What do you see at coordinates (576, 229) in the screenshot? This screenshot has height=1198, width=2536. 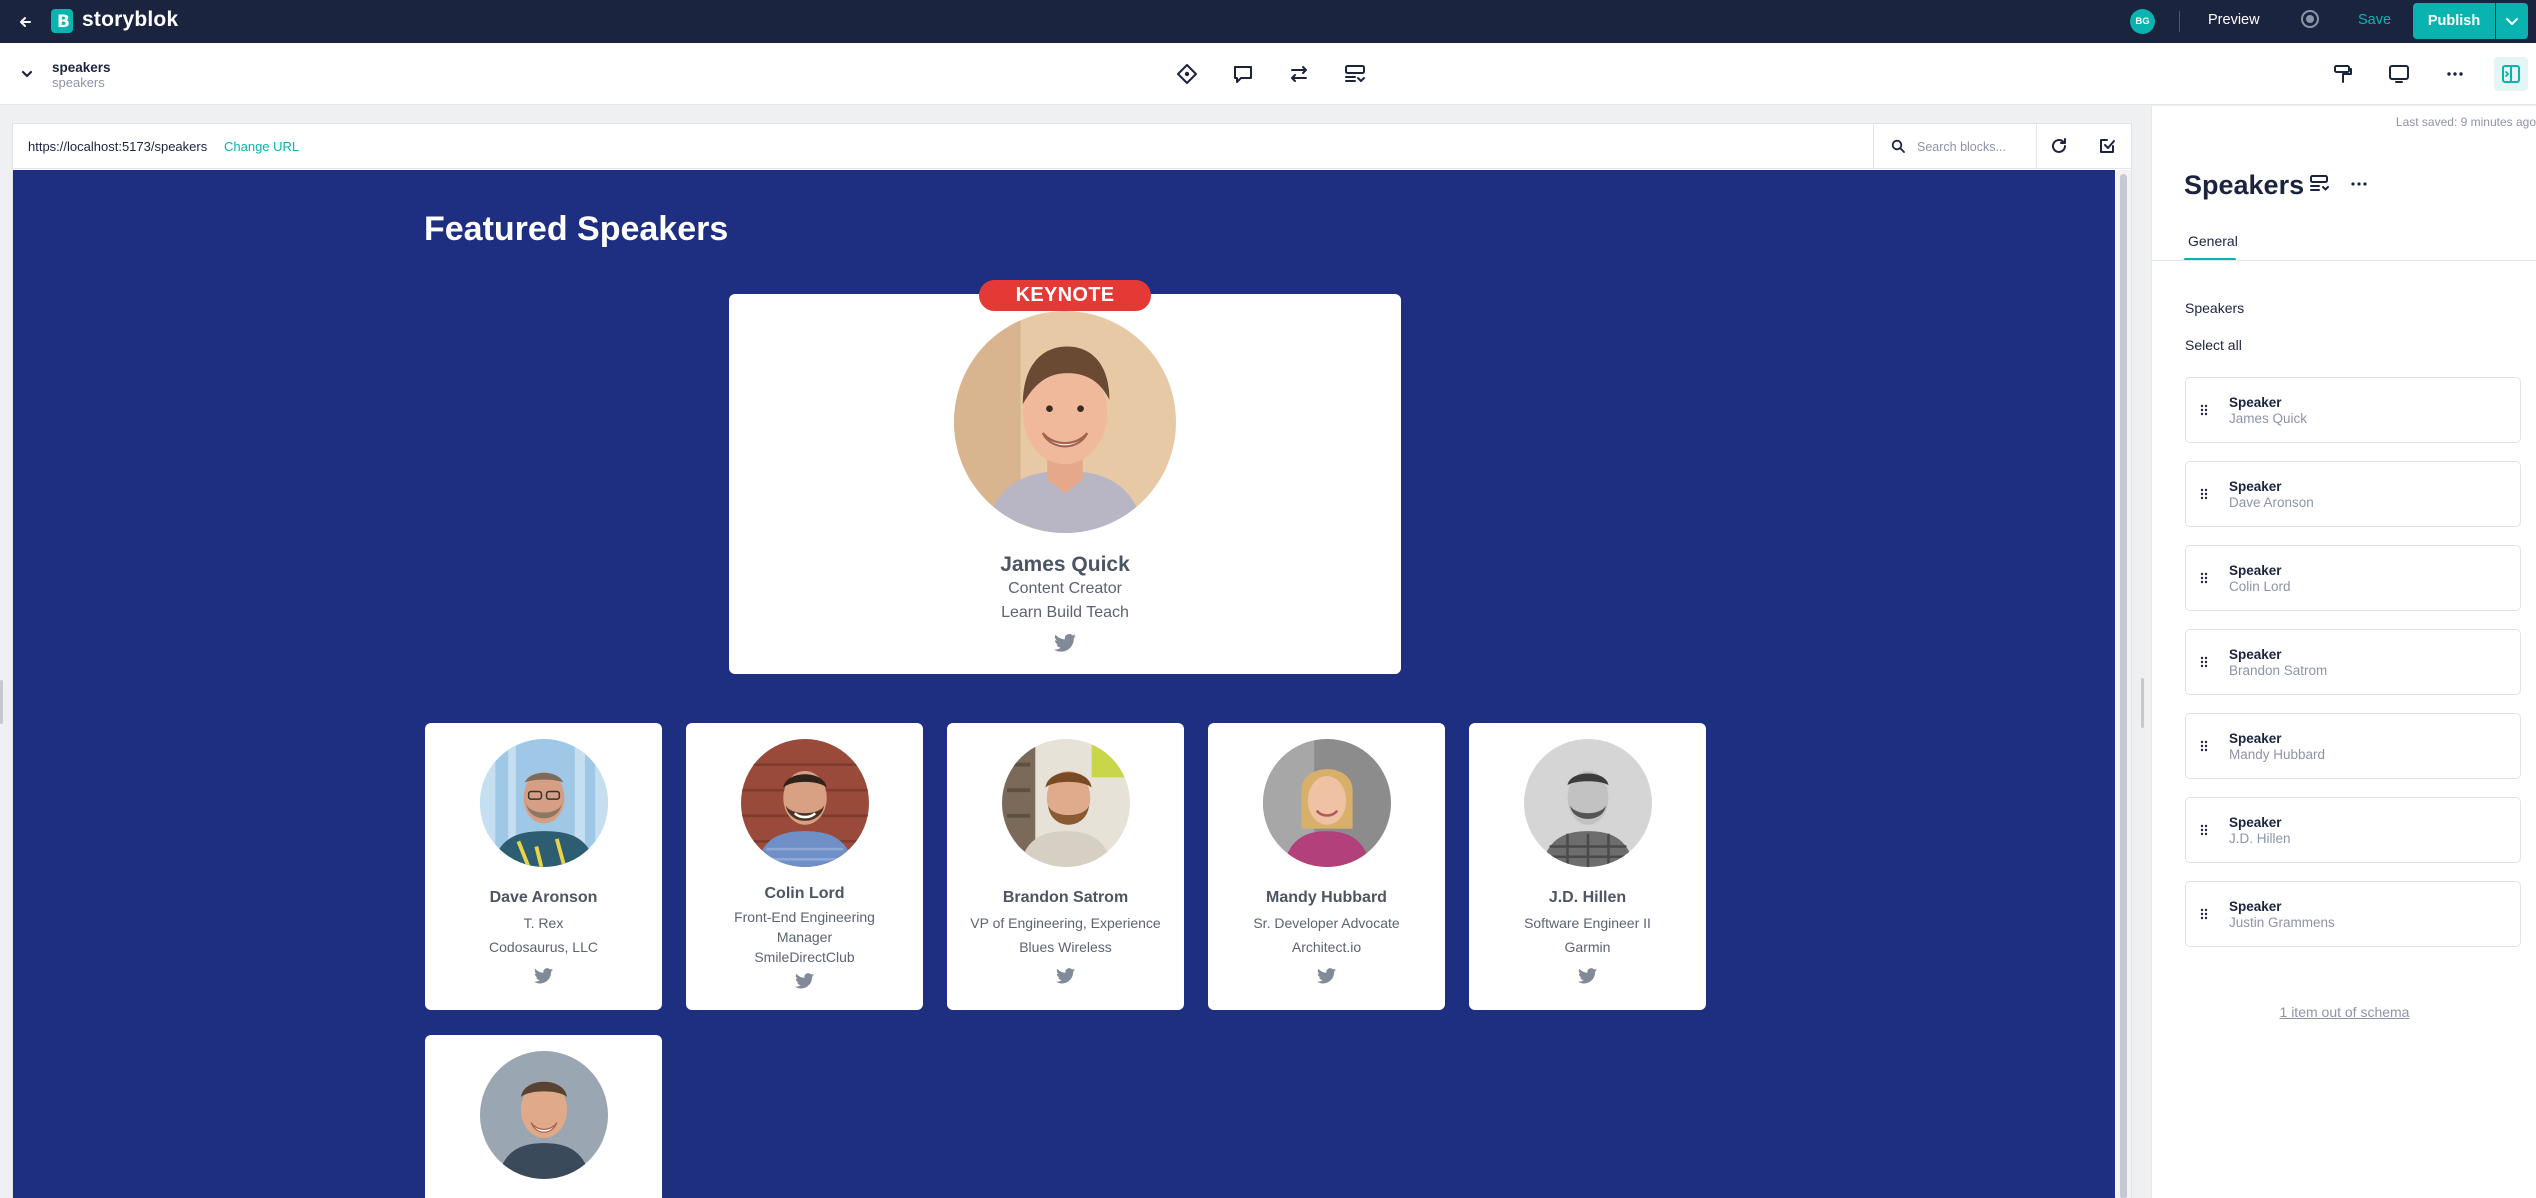 I see `featured-speakers-heading: Featured Speakers` at bounding box center [576, 229].